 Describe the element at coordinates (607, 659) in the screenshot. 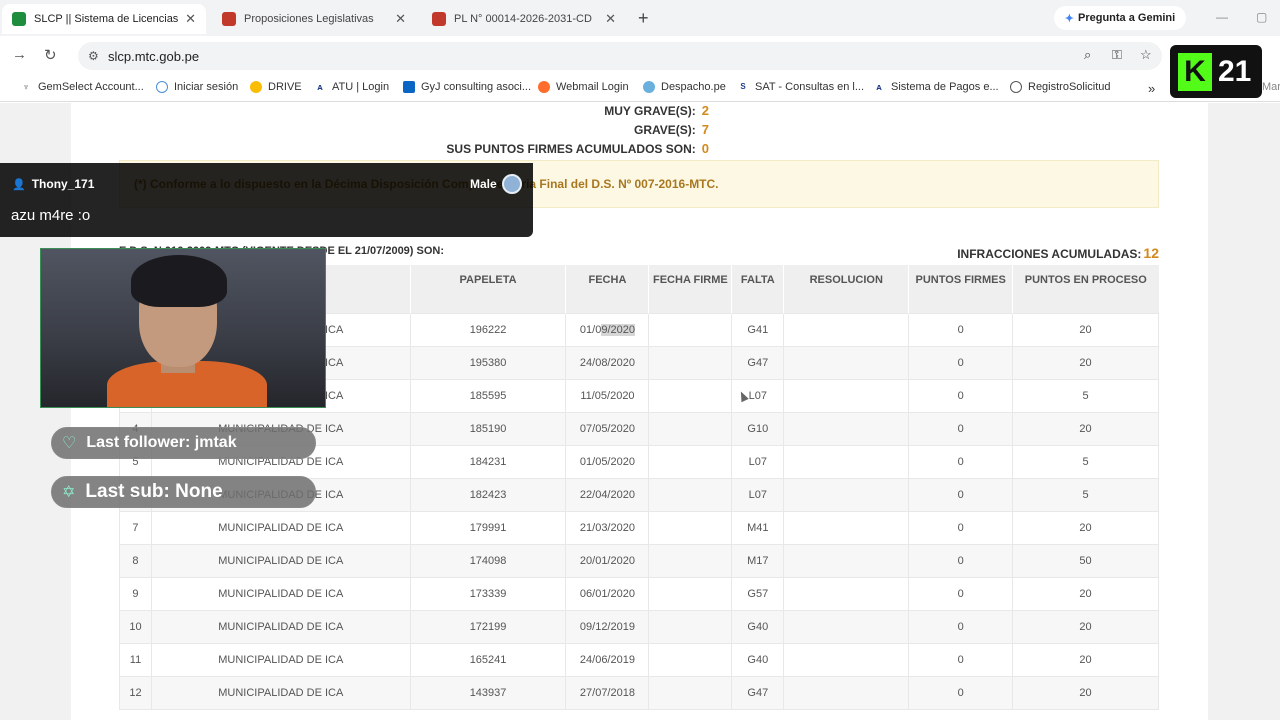

I see `cell-fecha: 24/06/2019` at that location.